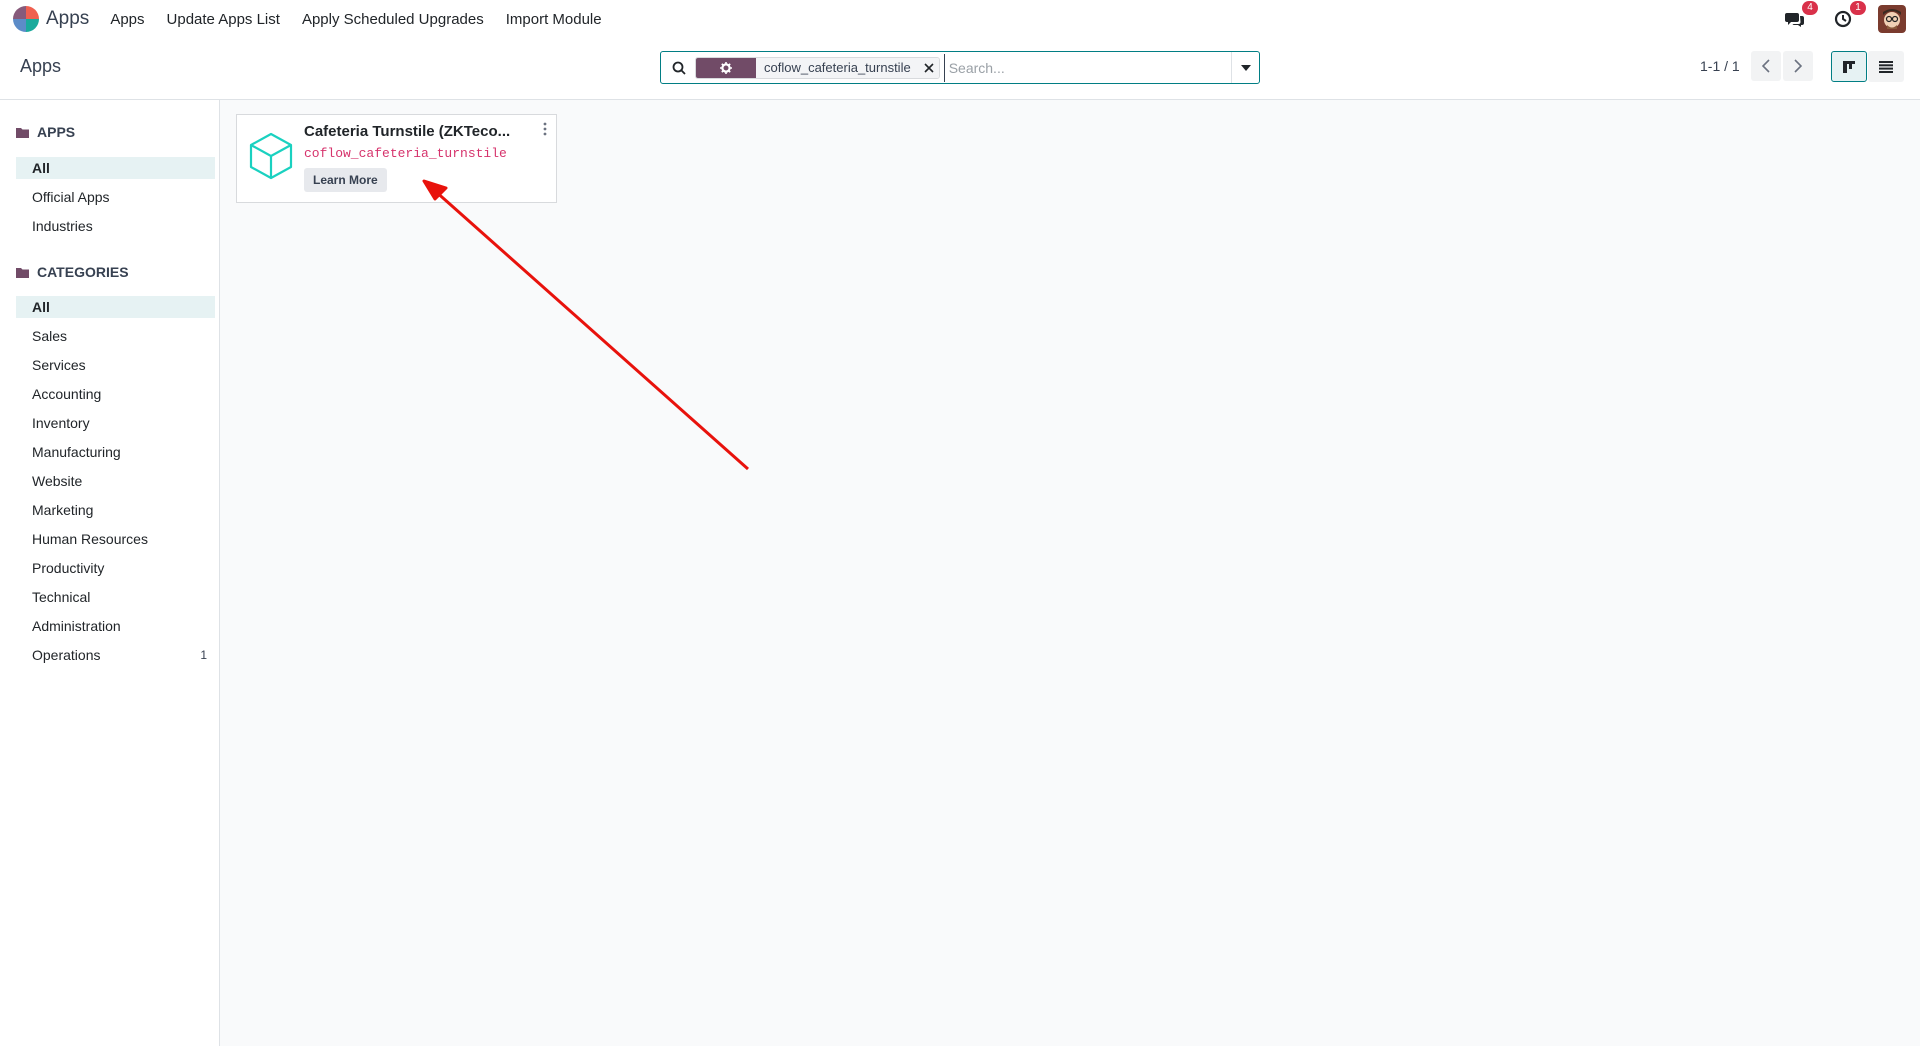 This screenshot has height=1046, width=1920. What do you see at coordinates (203, 655) in the screenshot?
I see `category-operations-count: 1` at bounding box center [203, 655].